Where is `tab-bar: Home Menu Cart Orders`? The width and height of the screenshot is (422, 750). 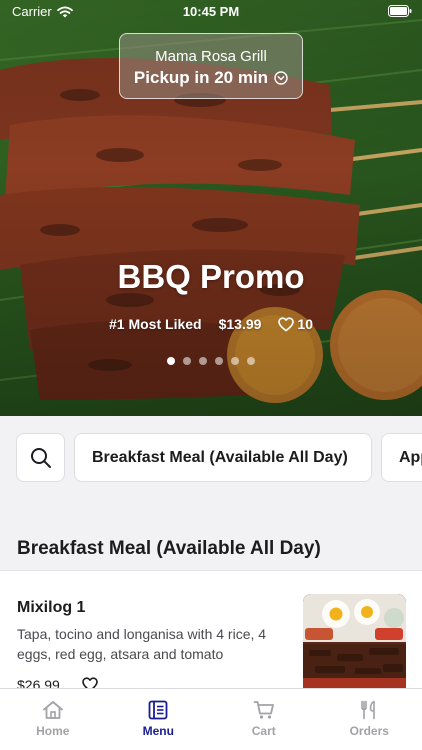 tab-bar: Home Menu Cart Orders is located at coordinates (211, 719).